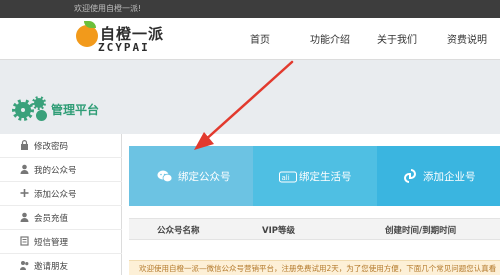 The width and height of the screenshot is (500, 275). I want to click on alipay-icon: ali, so click(288, 175).